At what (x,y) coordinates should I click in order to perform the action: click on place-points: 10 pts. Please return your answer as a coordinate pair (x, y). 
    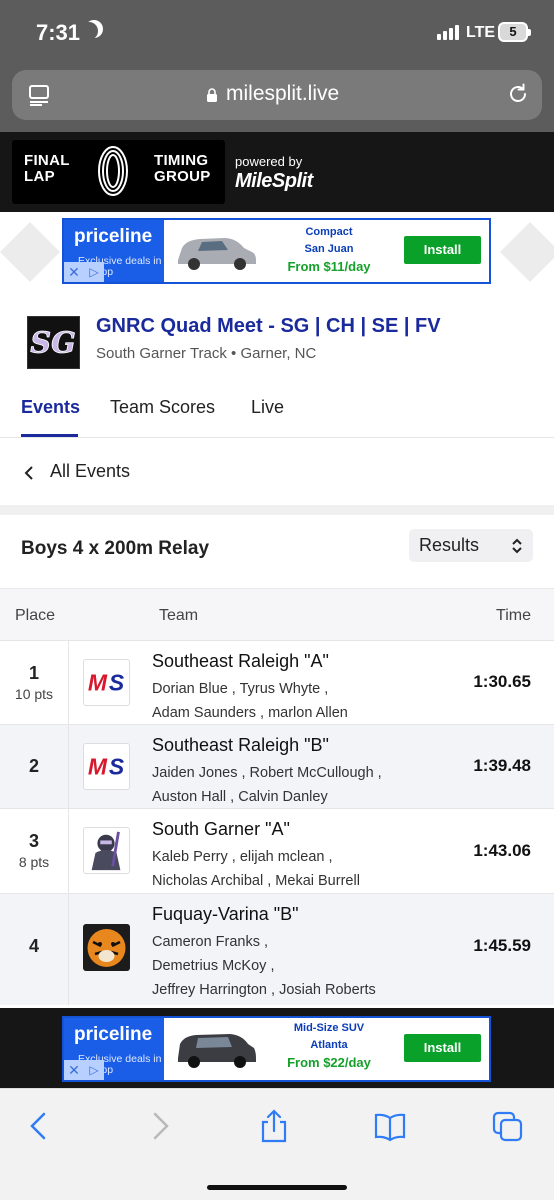
    Looking at the image, I should click on (34, 694).